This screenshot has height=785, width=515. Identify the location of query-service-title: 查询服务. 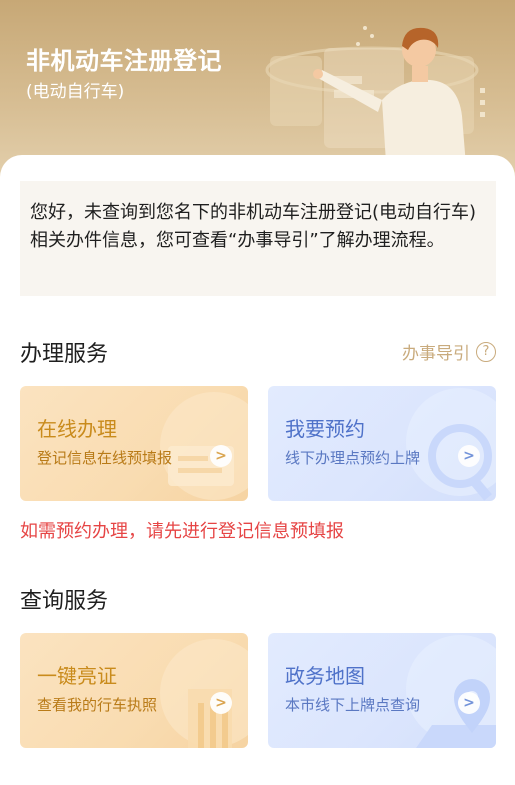
(64, 601).